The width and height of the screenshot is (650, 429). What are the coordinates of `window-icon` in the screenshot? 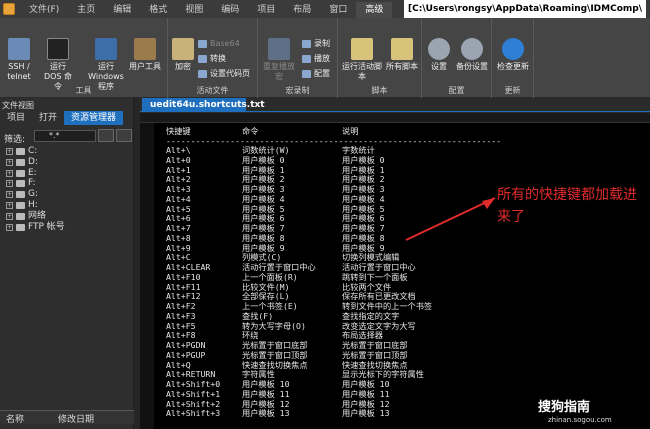 It's located at (106, 49).